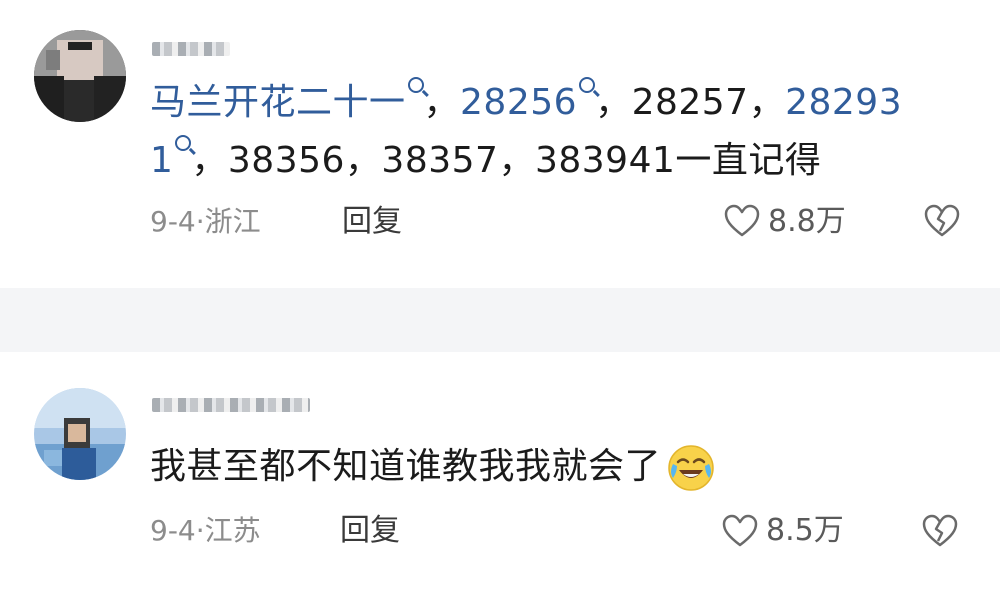 The width and height of the screenshot is (1000, 613). I want to click on like-count: 8.8万, so click(807, 221).